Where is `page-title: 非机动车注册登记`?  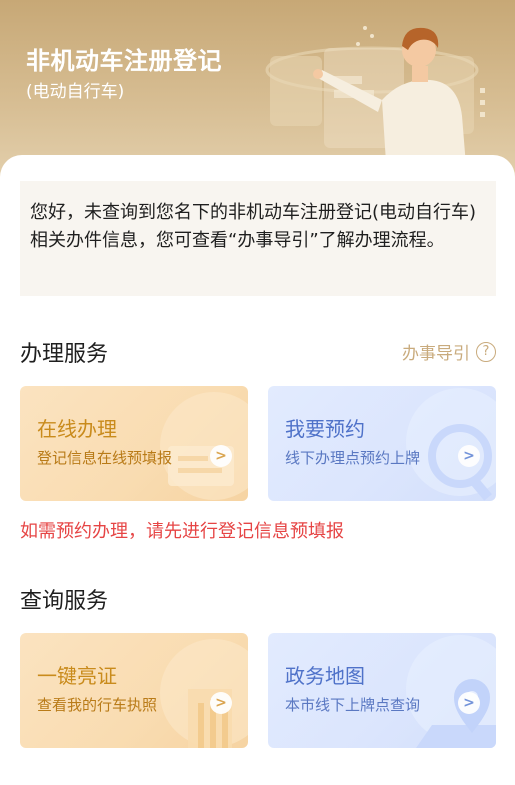 page-title: 非机动车注册登记 is located at coordinates (124, 61).